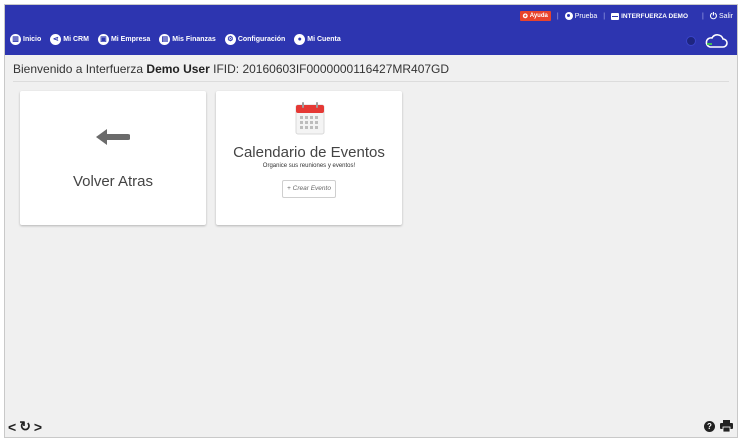 The width and height of the screenshot is (745, 445). Describe the element at coordinates (130, 39) in the screenshot. I see `menu-label: Mi Empresa` at that location.